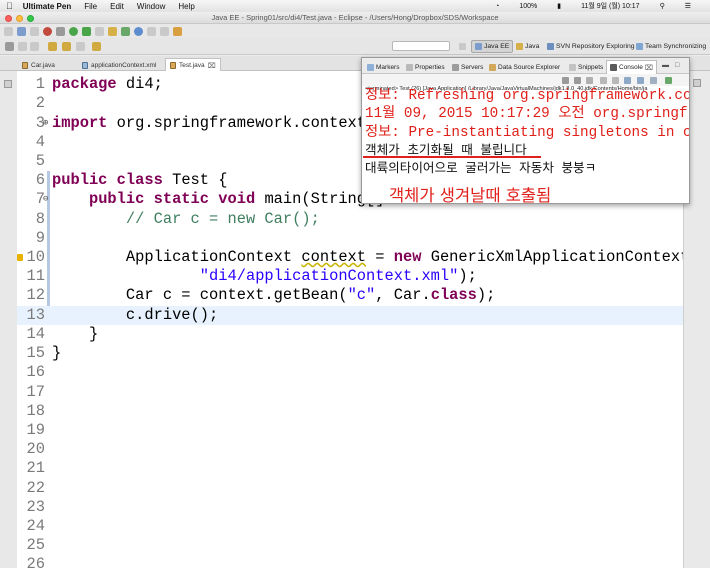 This screenshot has height=568, width=710. Describe the element at coordinates (19, 18) in the screenshot. I see `minimize-window-button` at that location.